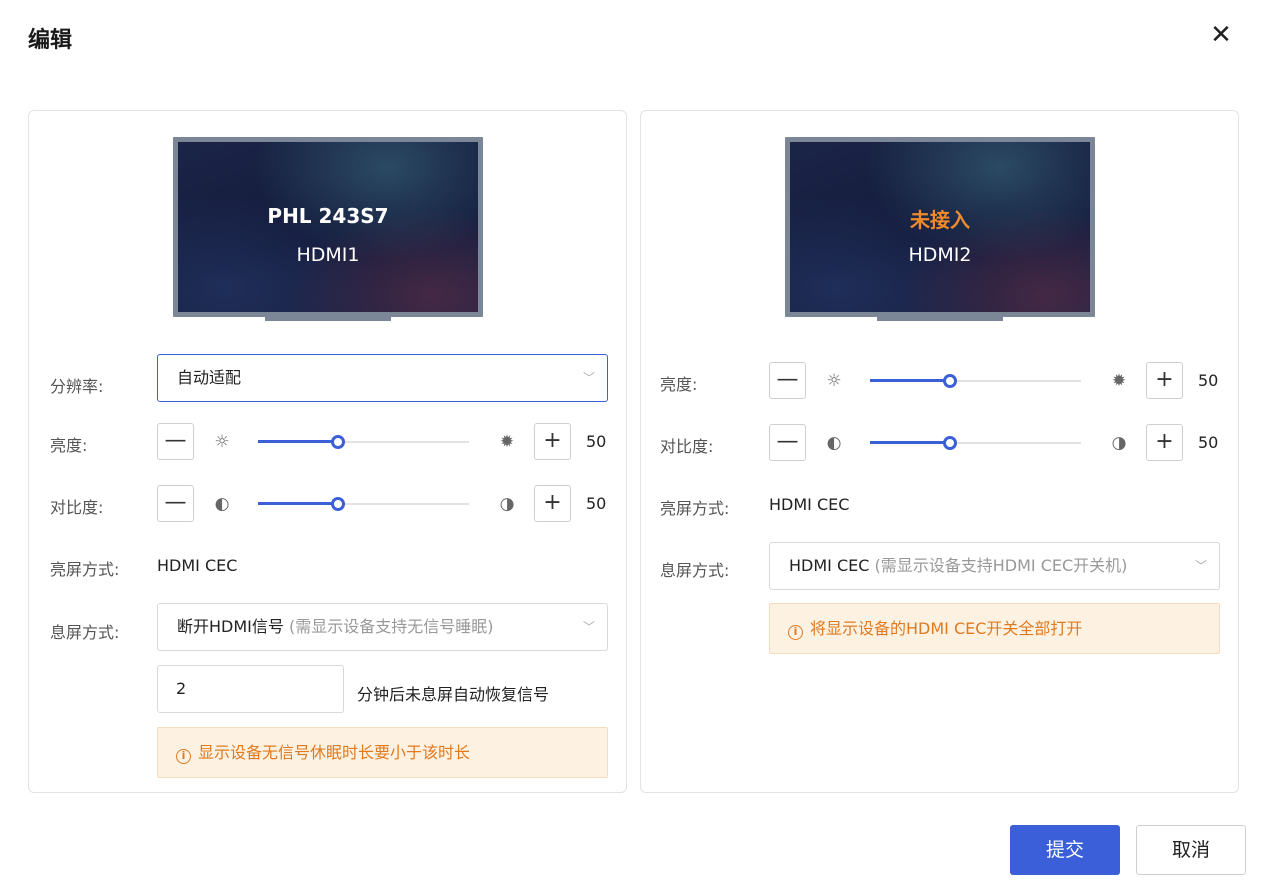 This screenshot has width=1268, height=889. Describe the element at coordinates (77, 386) in the screenshot. I see `resolution-label: 分辨率:` at that location.